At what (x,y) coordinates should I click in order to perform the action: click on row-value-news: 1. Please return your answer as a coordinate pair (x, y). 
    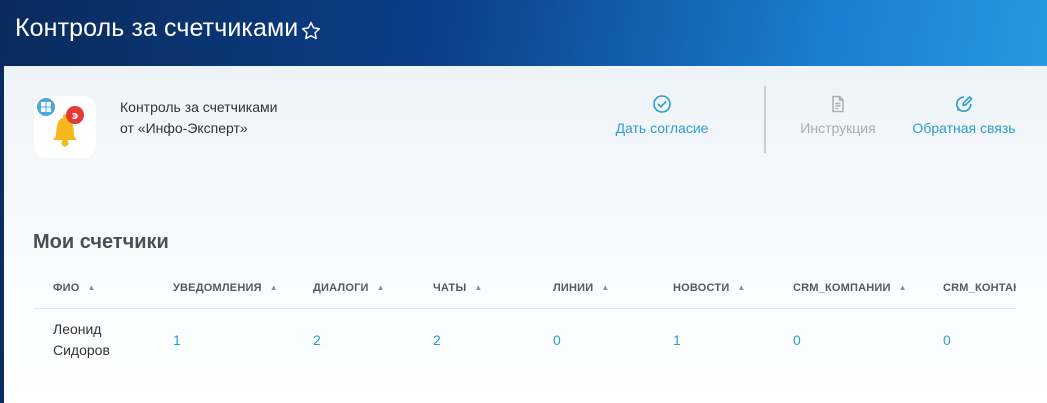
    Looking at the image, I should click on (677, 340).